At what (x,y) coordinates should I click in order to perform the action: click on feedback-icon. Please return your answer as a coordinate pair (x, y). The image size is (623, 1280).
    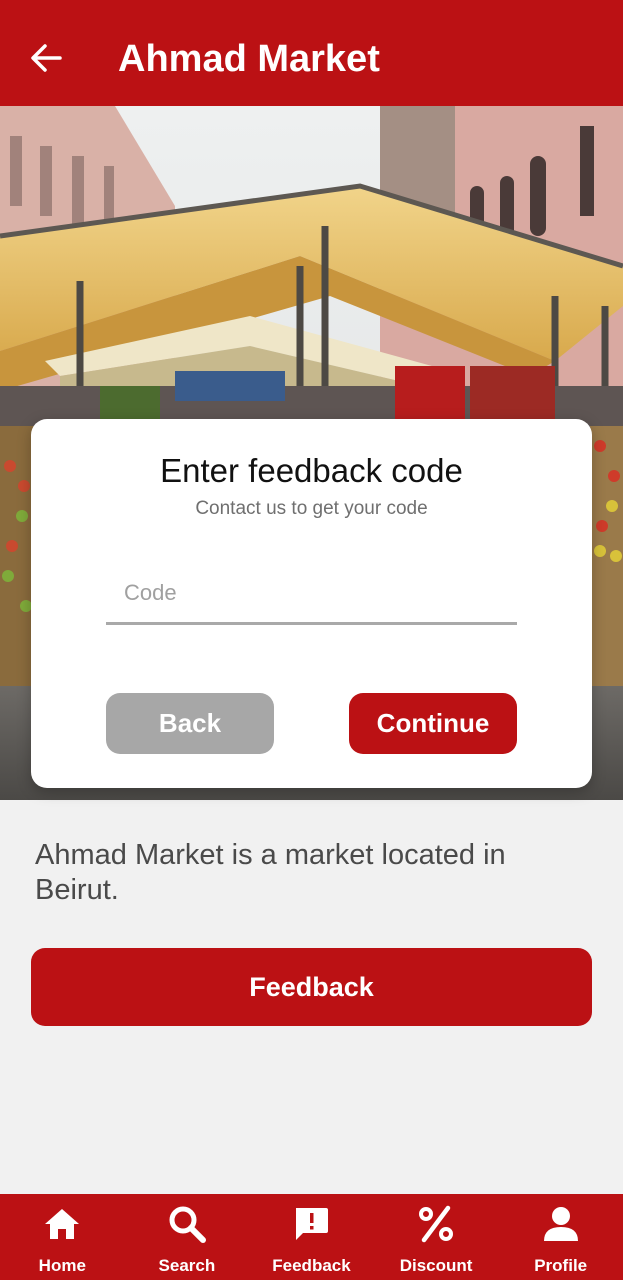
    Looking at the image, I should click on (312, 1224).